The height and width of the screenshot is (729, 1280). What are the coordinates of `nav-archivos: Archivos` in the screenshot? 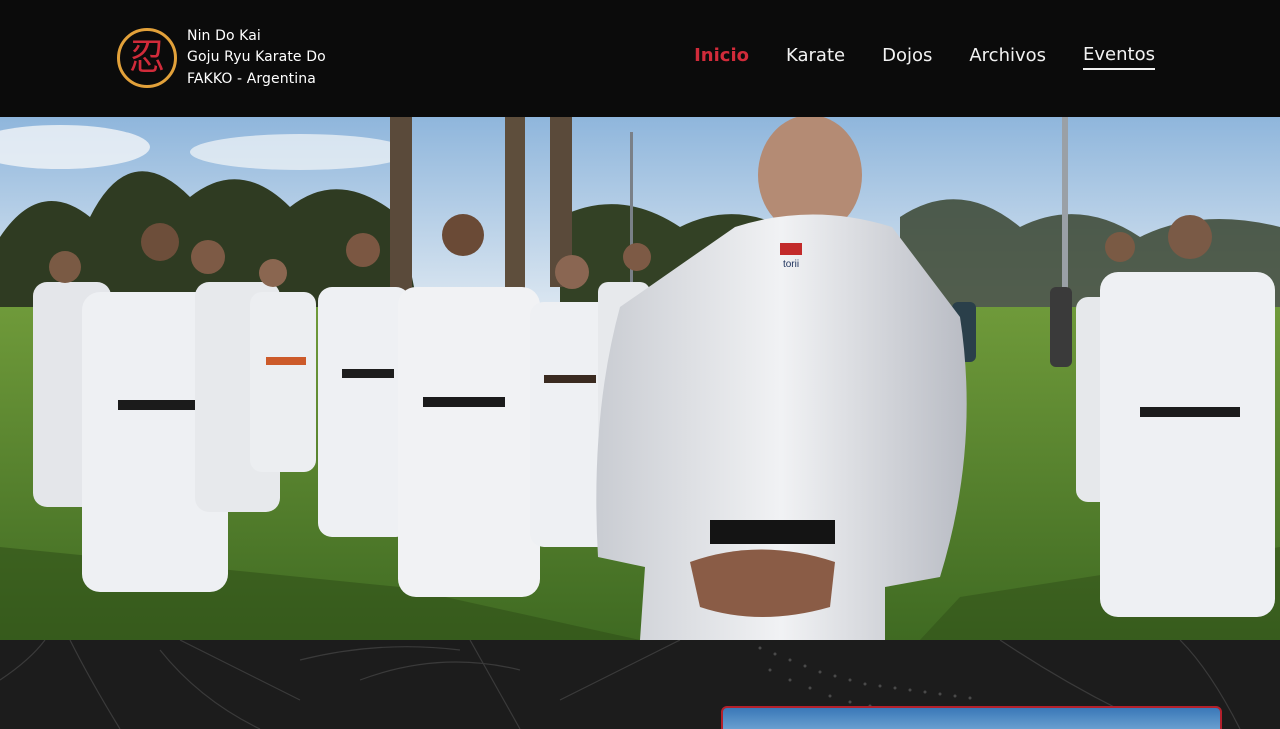 It's located at (1007, 57).